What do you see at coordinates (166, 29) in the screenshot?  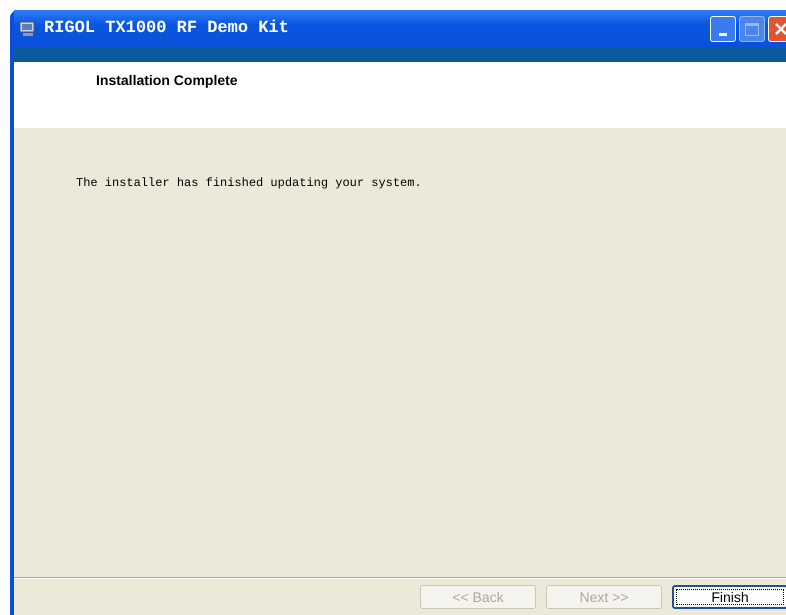 I see `window-title: RIGOL TX1000 RF Demo Kit` at bounding box center [166, 29].